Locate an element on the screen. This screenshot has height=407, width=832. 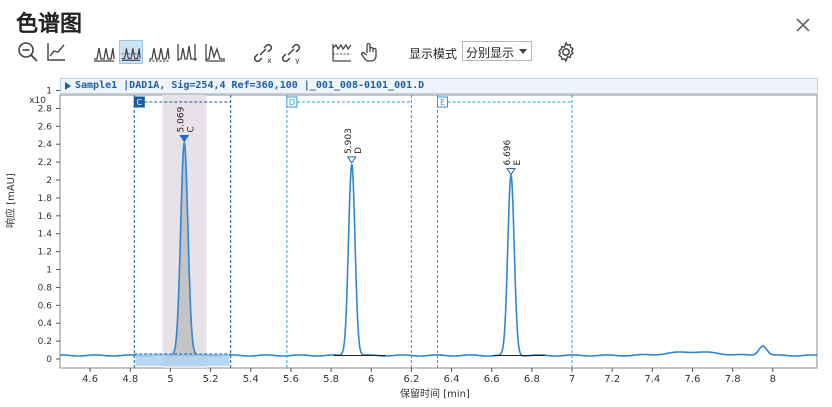
x-tick-label: 4.8 is located at coordinates (130, 379).